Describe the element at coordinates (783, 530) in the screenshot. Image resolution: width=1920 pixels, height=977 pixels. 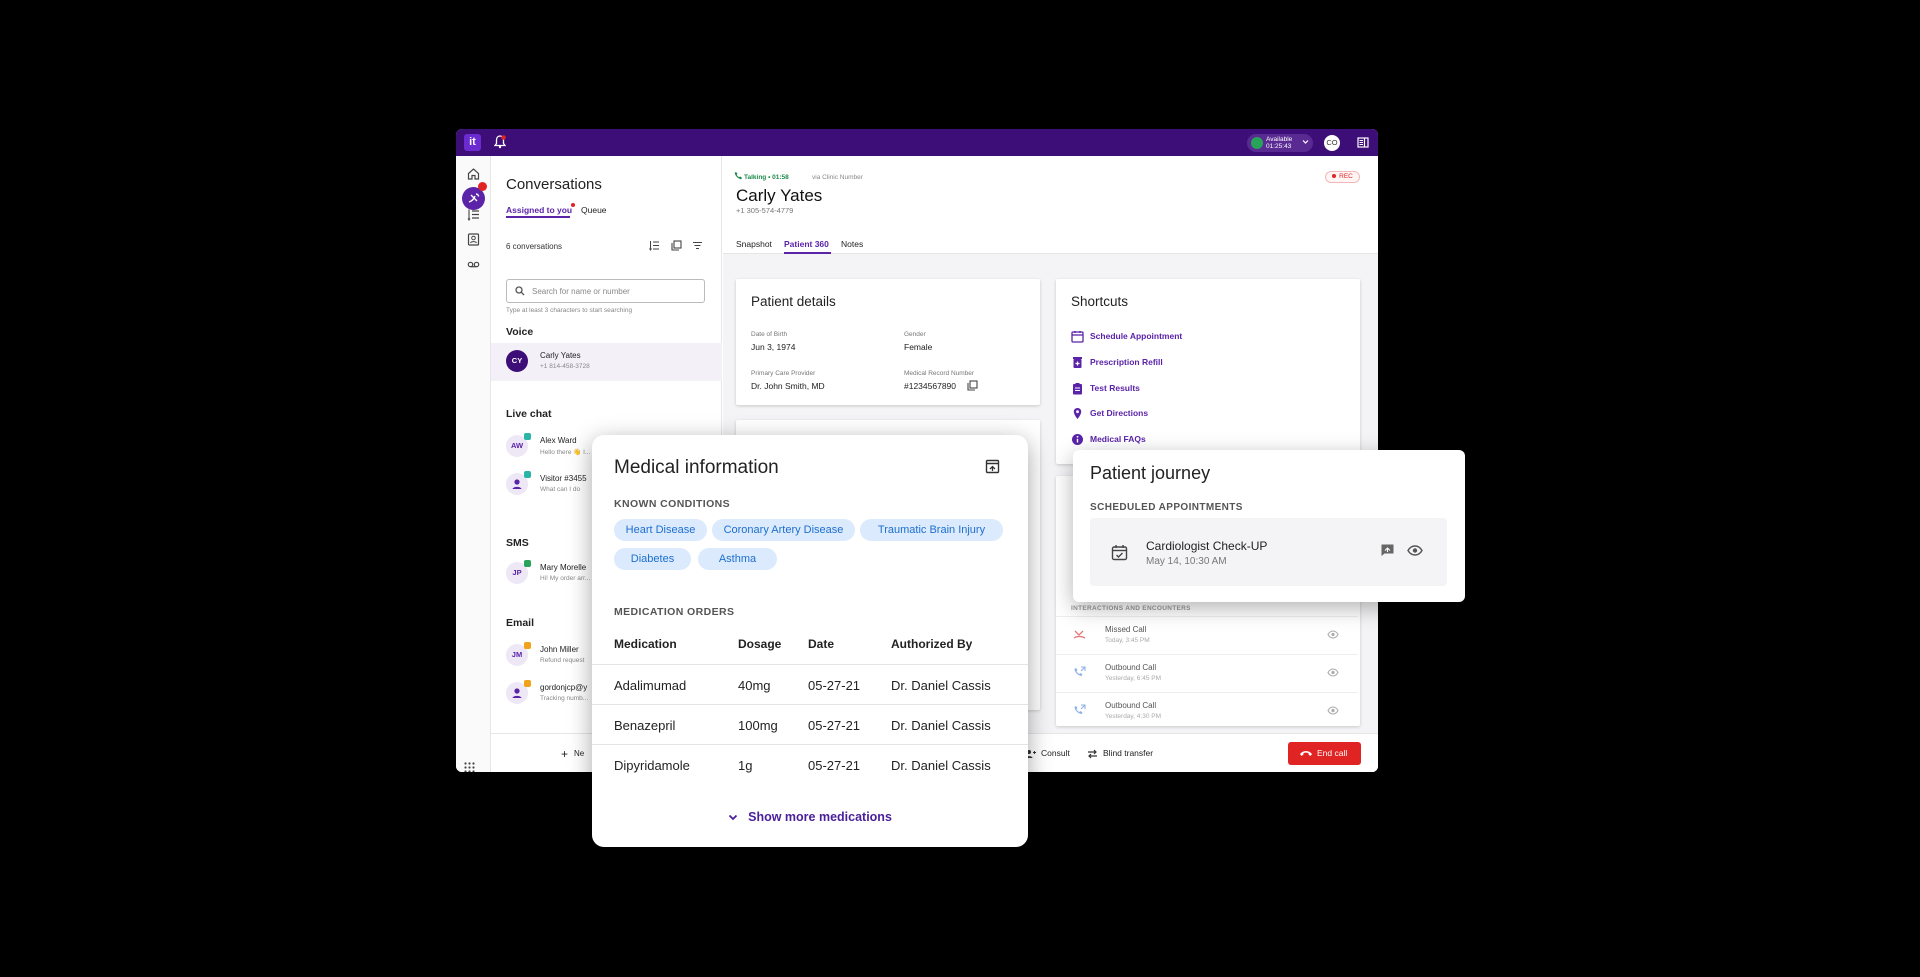
I see `condition-chip: Coronary Artery Disease` at that location.